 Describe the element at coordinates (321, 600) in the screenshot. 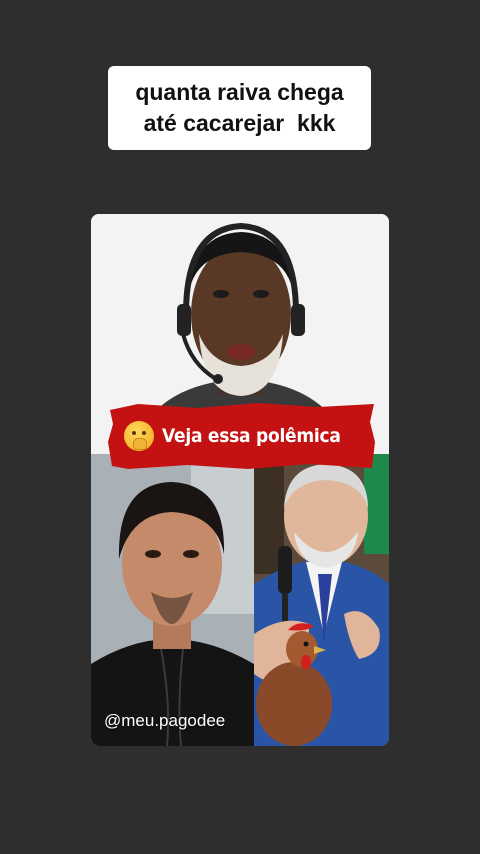

I see `right-person-image` at that location.